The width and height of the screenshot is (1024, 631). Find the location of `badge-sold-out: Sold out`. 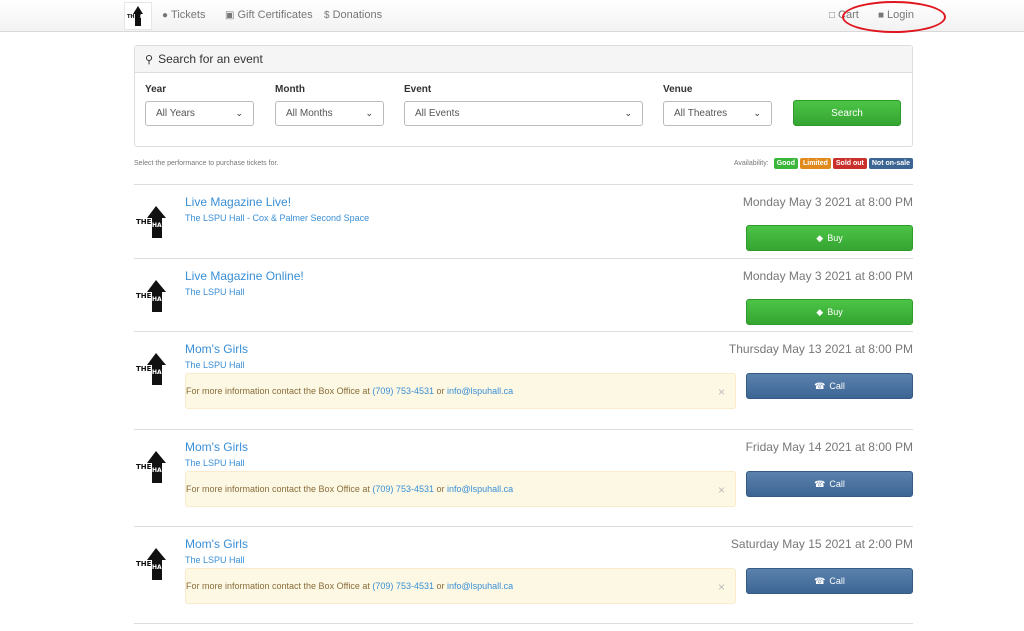

badge-sold-out: Sold out is located at coordinates (849, 163).